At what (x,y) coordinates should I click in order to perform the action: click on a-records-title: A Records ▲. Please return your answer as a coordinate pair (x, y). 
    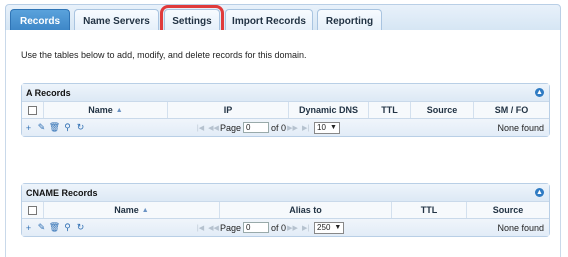
    Looking at the image, I should click on (285, 93).